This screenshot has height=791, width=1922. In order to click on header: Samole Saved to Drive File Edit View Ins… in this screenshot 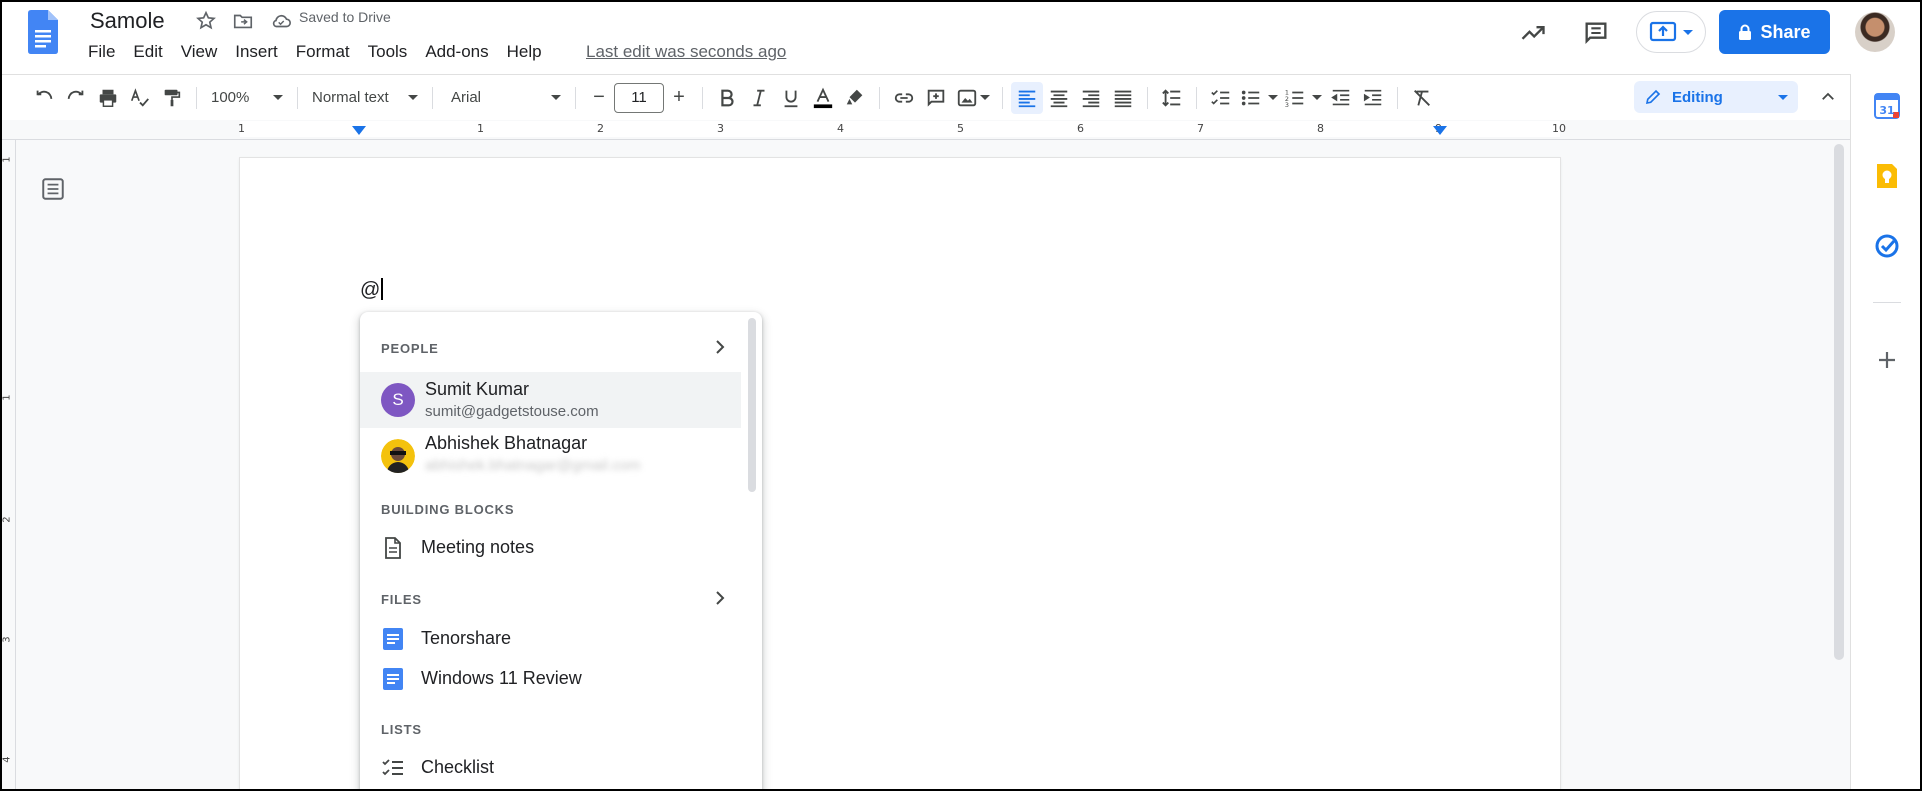, I will do `click(961, 38)`.